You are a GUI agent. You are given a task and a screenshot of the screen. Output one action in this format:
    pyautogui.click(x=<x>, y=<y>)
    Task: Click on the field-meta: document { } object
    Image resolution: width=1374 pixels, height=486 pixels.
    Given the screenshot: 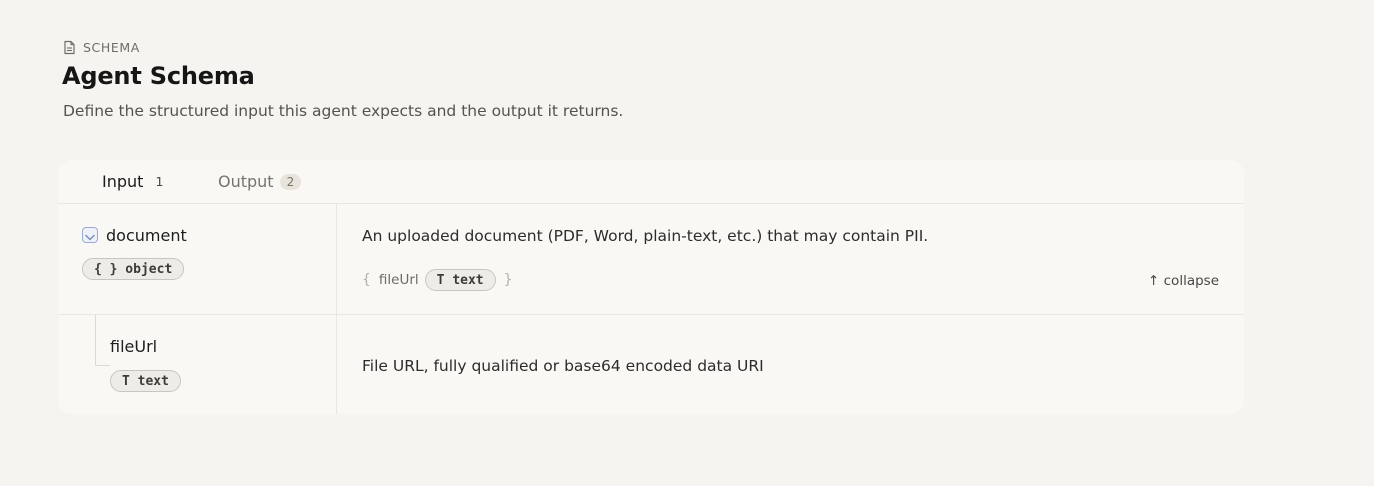 What is the action you would take?
    pyautogui.click(x=197, y=259)
    